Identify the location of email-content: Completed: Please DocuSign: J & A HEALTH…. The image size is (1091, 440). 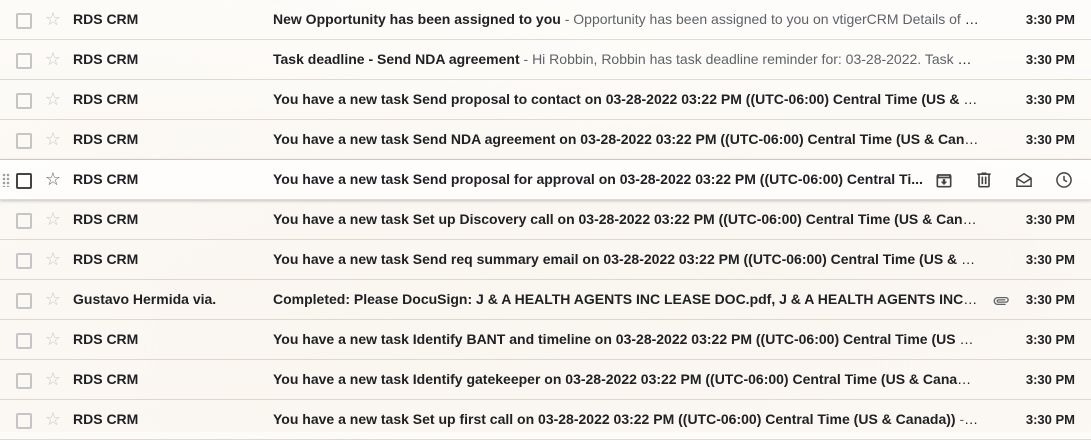
(626, 299).